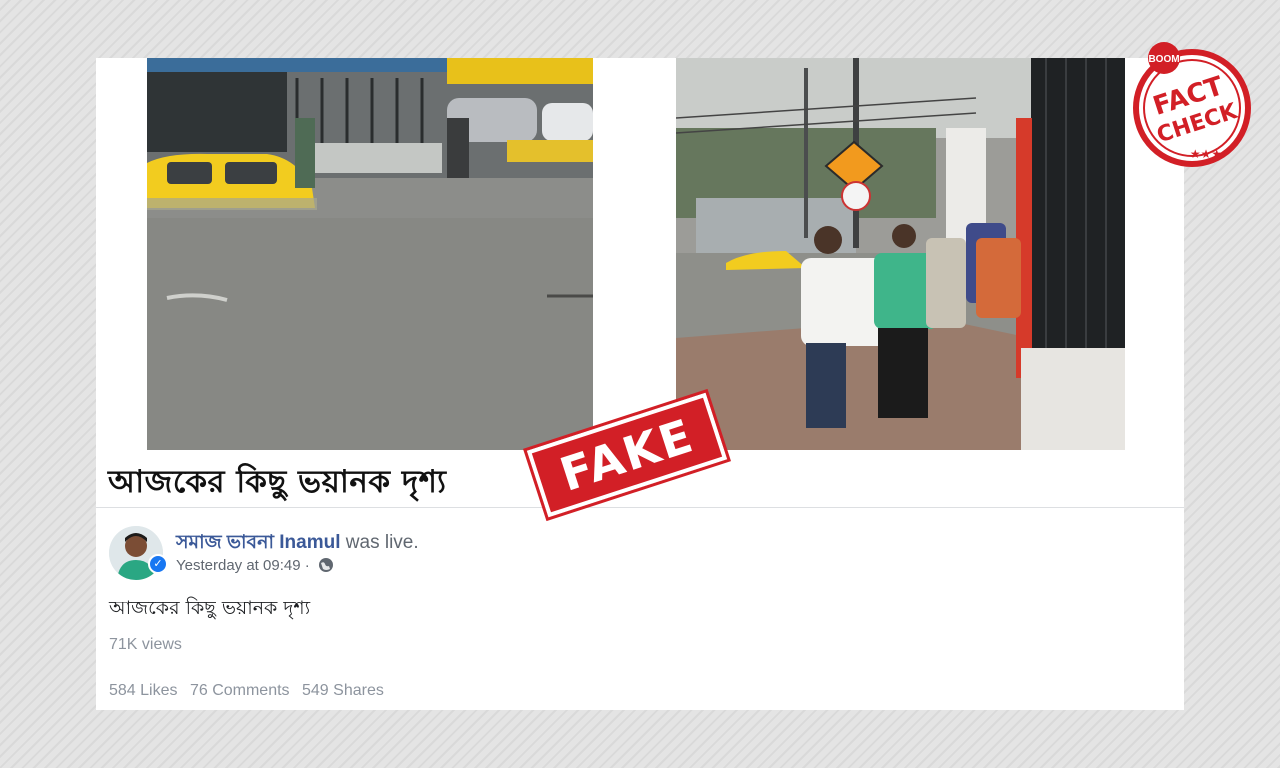 Image resolution: width=1280 pixels, height=768 pixels. What do you see at coordinates (258, 542) in the screenshot?
I see `author-name-link: সমাজ ভাবনা Inamul` at bounding box center [258, 542].